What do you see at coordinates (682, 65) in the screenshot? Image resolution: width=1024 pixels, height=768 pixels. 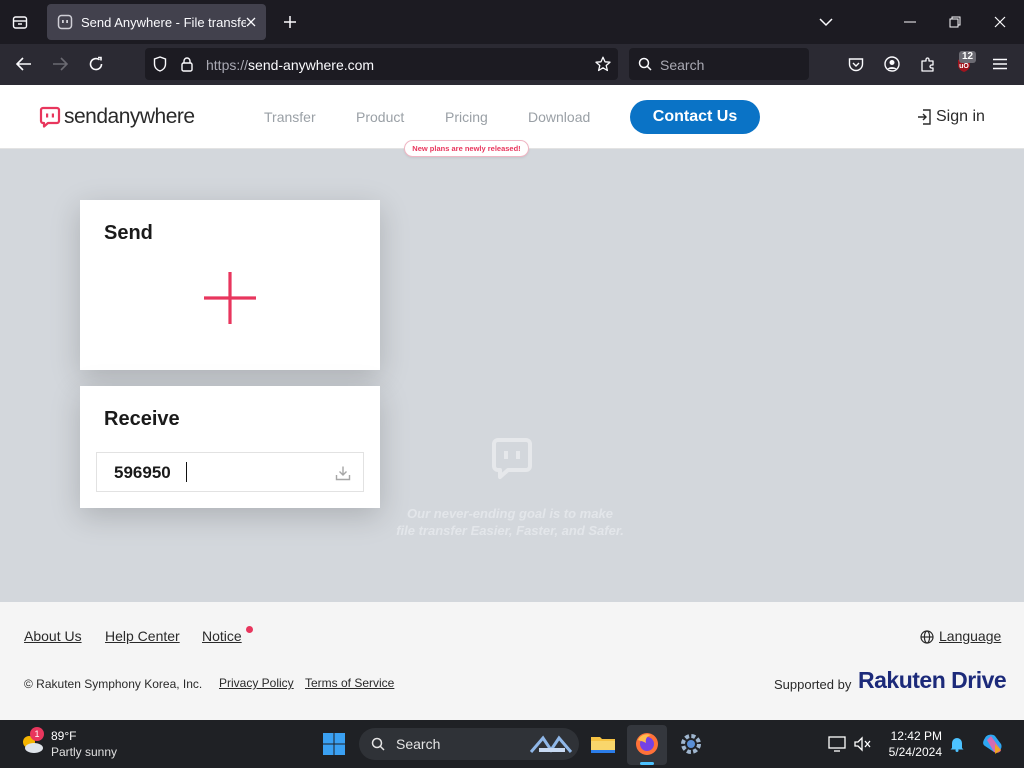 I see `search-bar-placeholder: Search` at bounding box center [682, 65].